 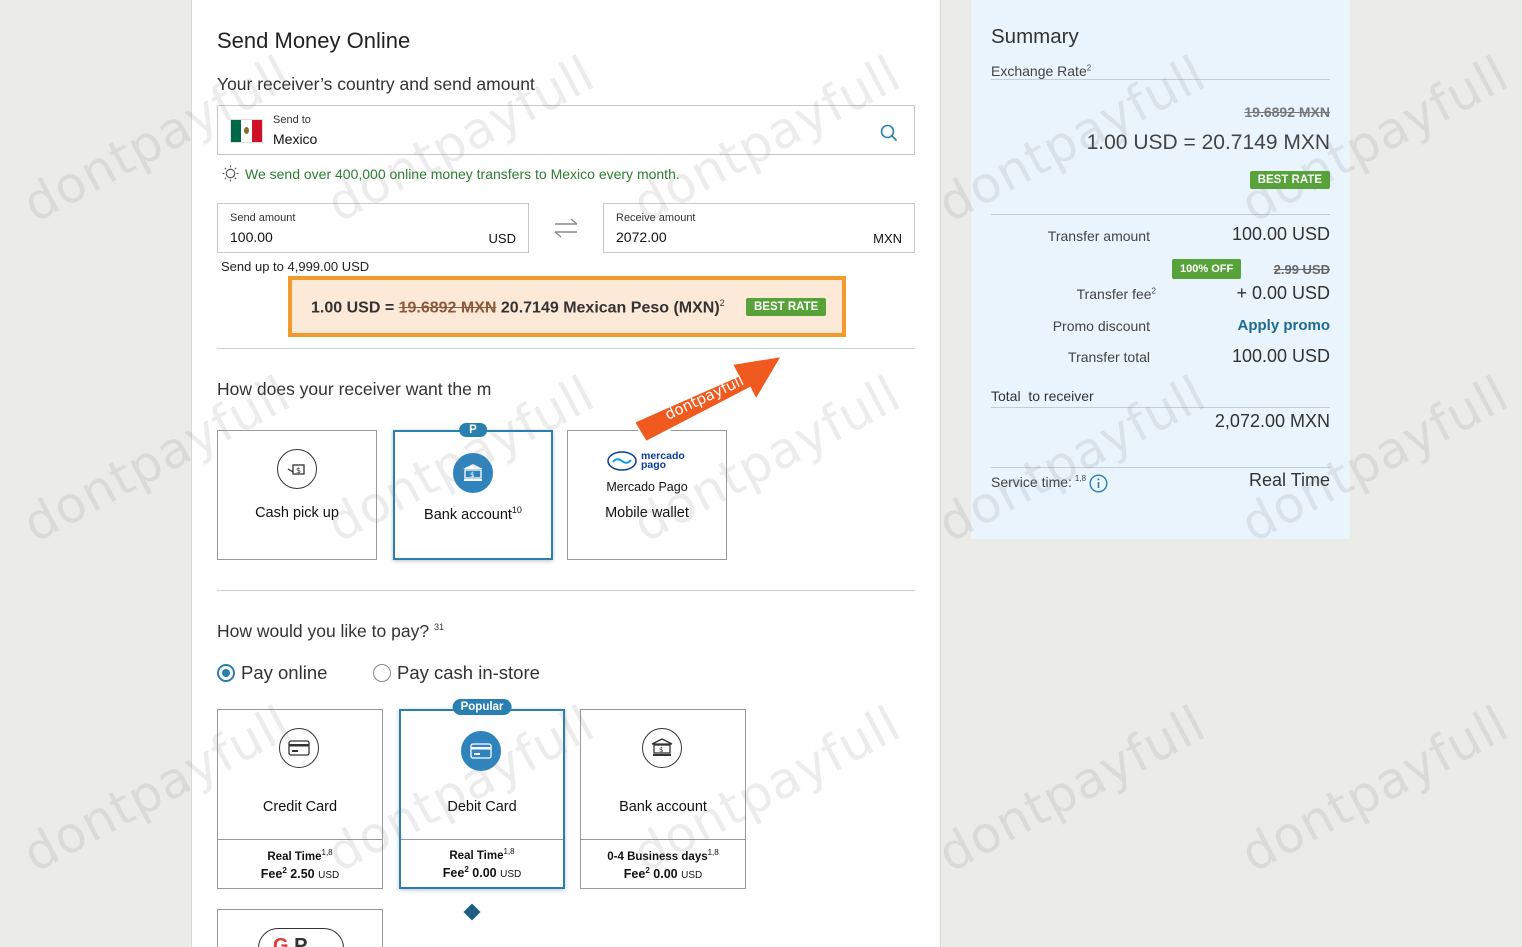 What do you see at coordinates (1116, 294) in the screenshot?
I see `transfer-fee-label: Transfer fee2` at bounding box center [1116, 294].